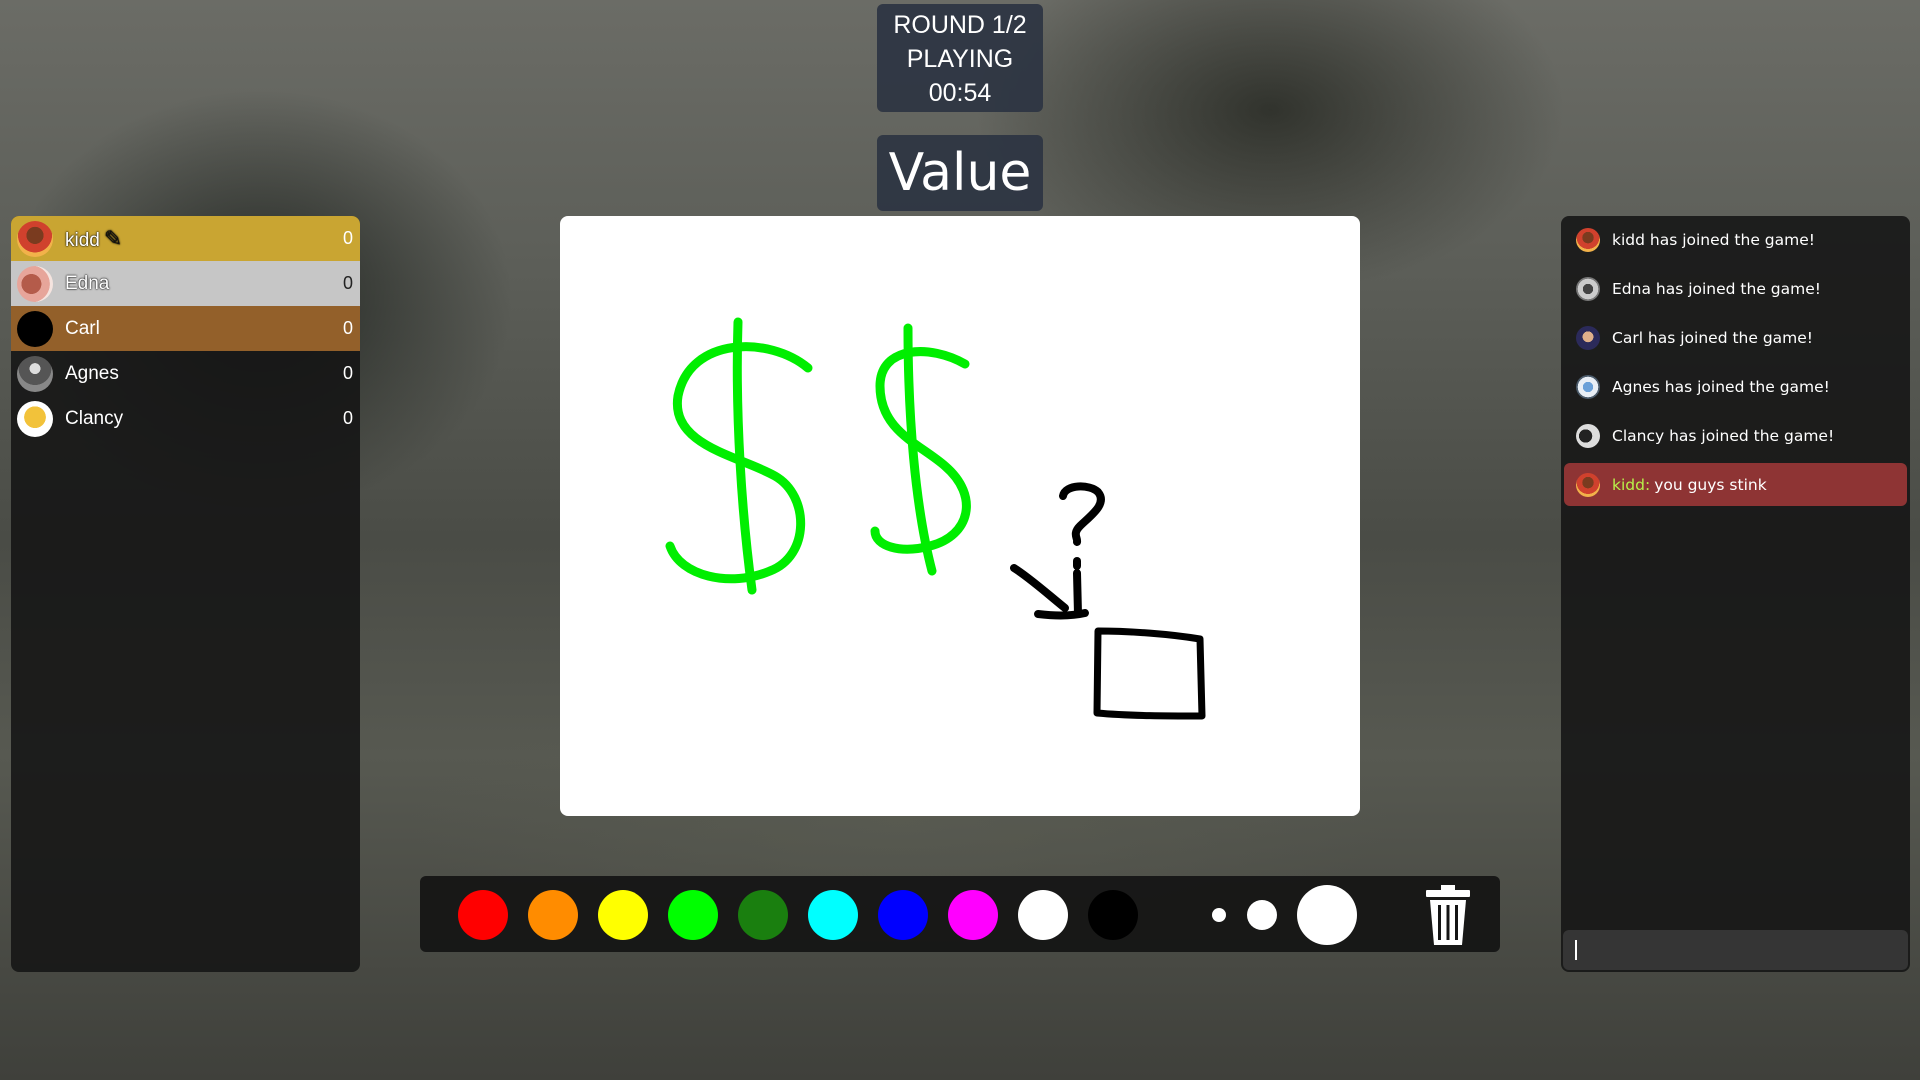 The width and height of the screenshot is (1920, 1080). What do you see at coordinates (1713, 239) in the screenshot?
I see `chat-text: kidd has joined the game!` at bounding box center [1713, 239].